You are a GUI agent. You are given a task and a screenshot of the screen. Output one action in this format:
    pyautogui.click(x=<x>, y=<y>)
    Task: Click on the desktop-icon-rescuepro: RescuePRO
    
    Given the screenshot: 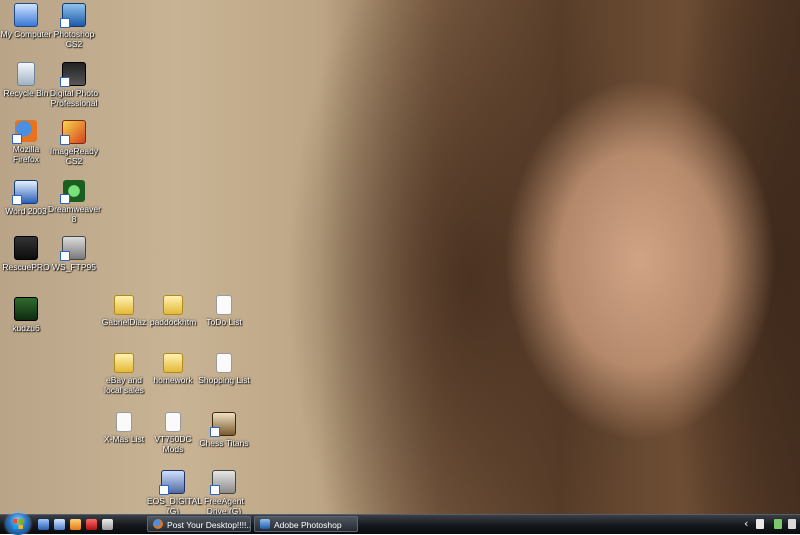 What is the action you would take?
    pyautogui.click(x=26, y=254)
    